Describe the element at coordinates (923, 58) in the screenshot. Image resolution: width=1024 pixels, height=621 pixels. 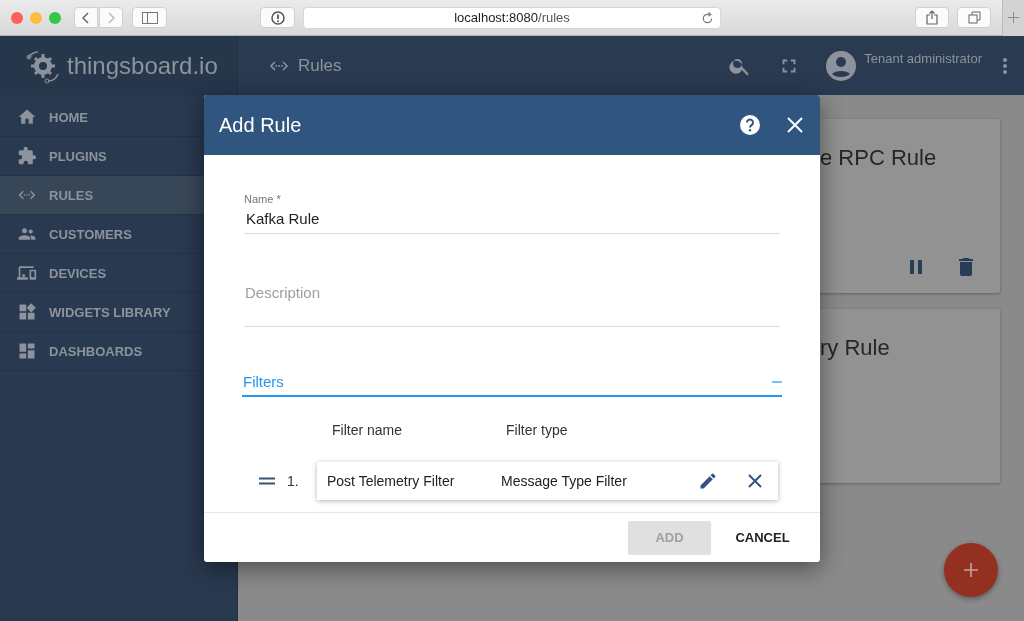
I see `user-role: Tenant administrator` at that location.